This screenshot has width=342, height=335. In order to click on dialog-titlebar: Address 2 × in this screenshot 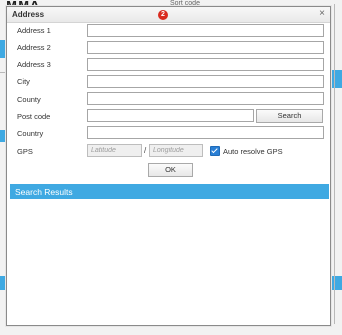, I will do `click(168, 15)`.